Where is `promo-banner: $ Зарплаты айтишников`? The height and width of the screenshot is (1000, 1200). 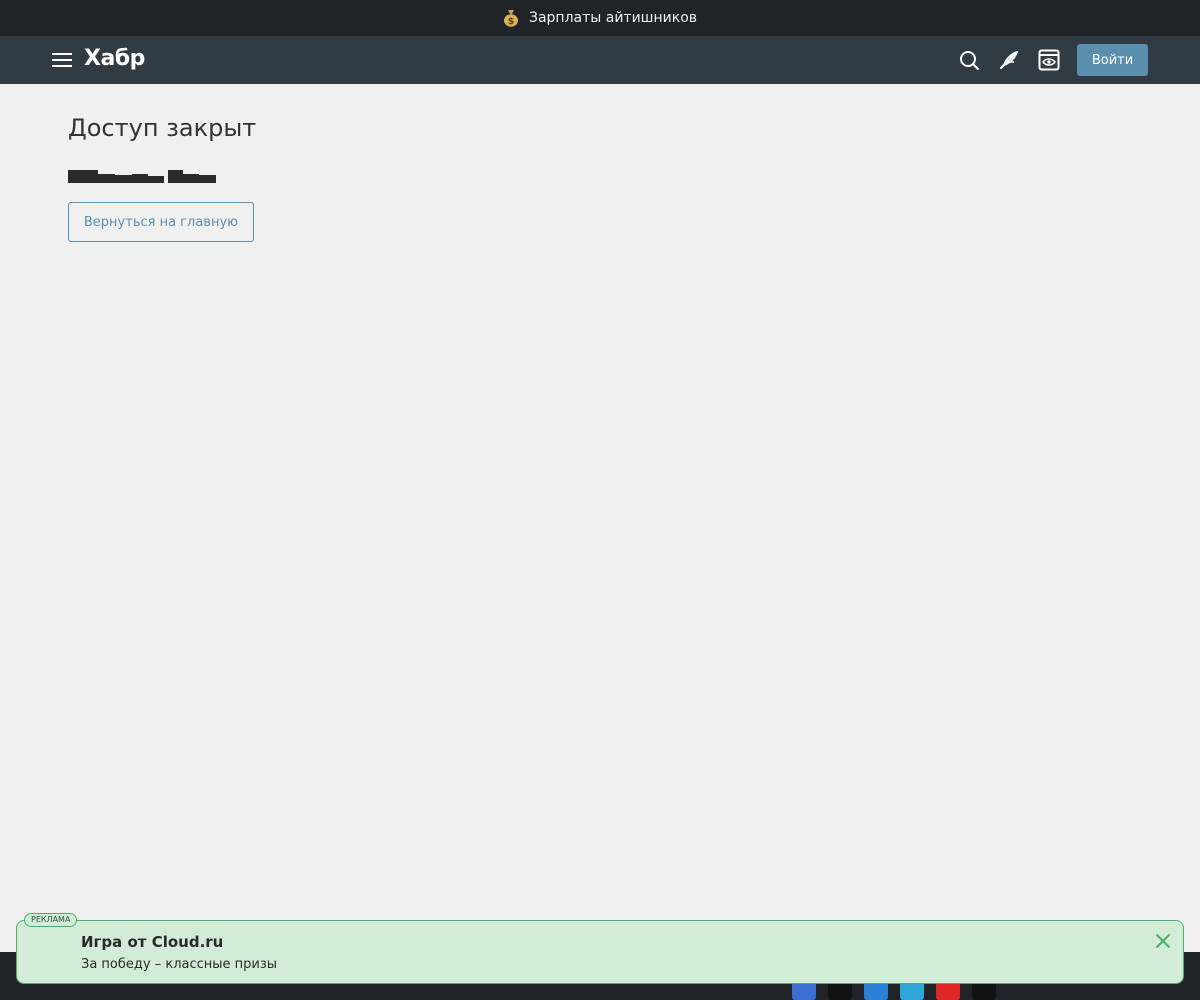
promo-banner: $ Зарплаты айтишников is located at coordinates (600, 18).